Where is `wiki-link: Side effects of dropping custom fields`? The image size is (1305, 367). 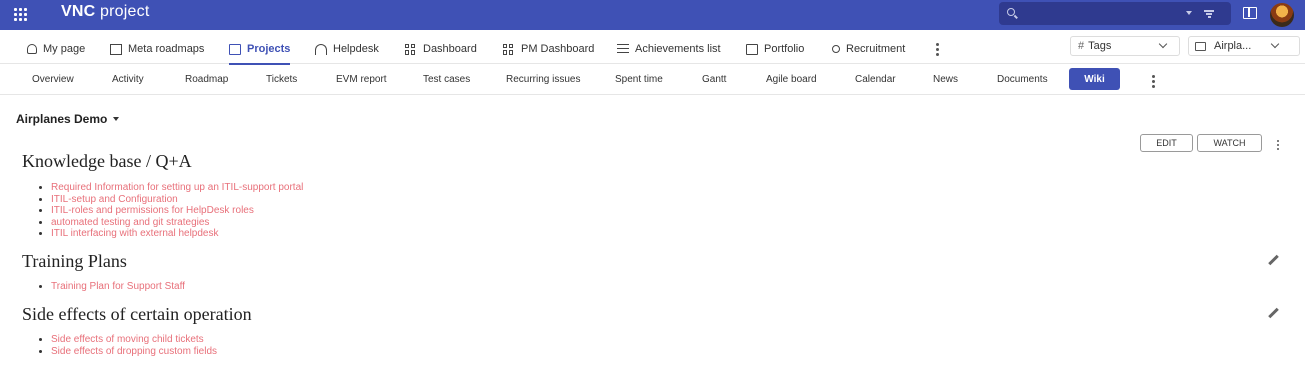 wiki-link: Side effects of dropping custom fields is located at coordinates (127, 352).